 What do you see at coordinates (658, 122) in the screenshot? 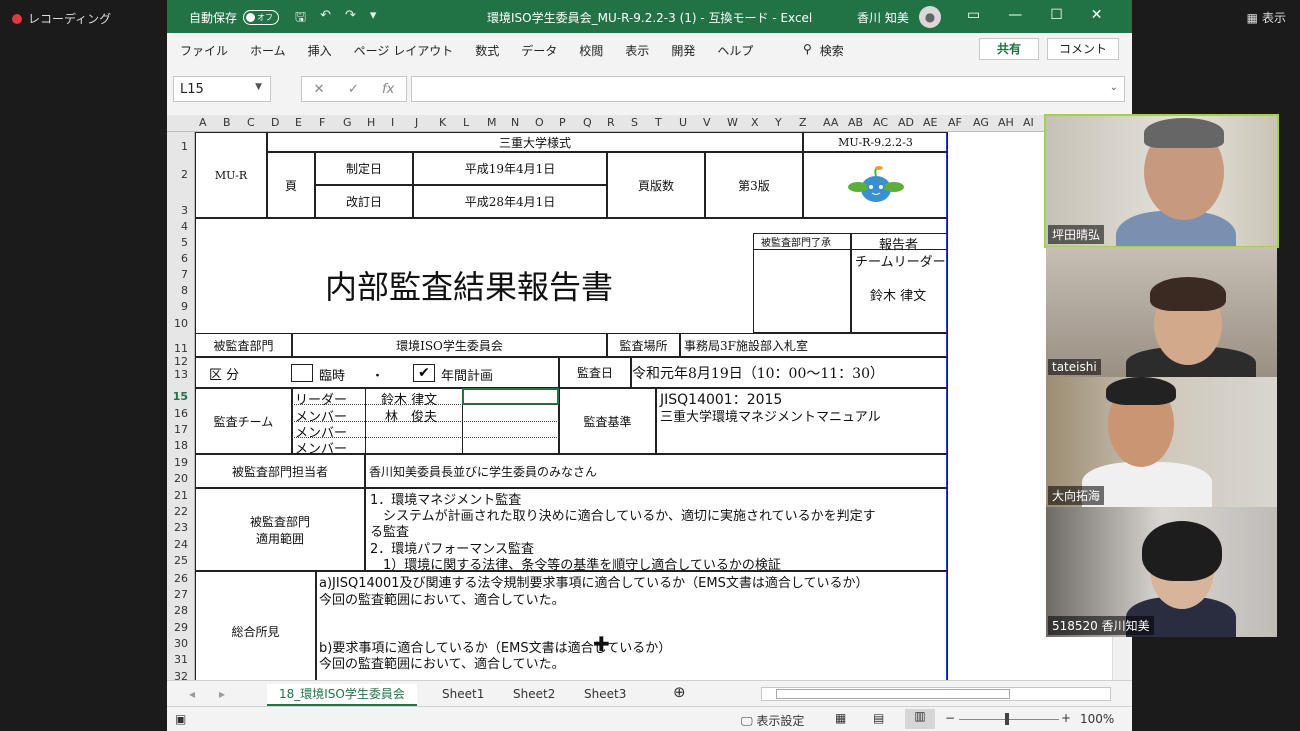
I see `column-header: T` at bounding box center [658, 122].